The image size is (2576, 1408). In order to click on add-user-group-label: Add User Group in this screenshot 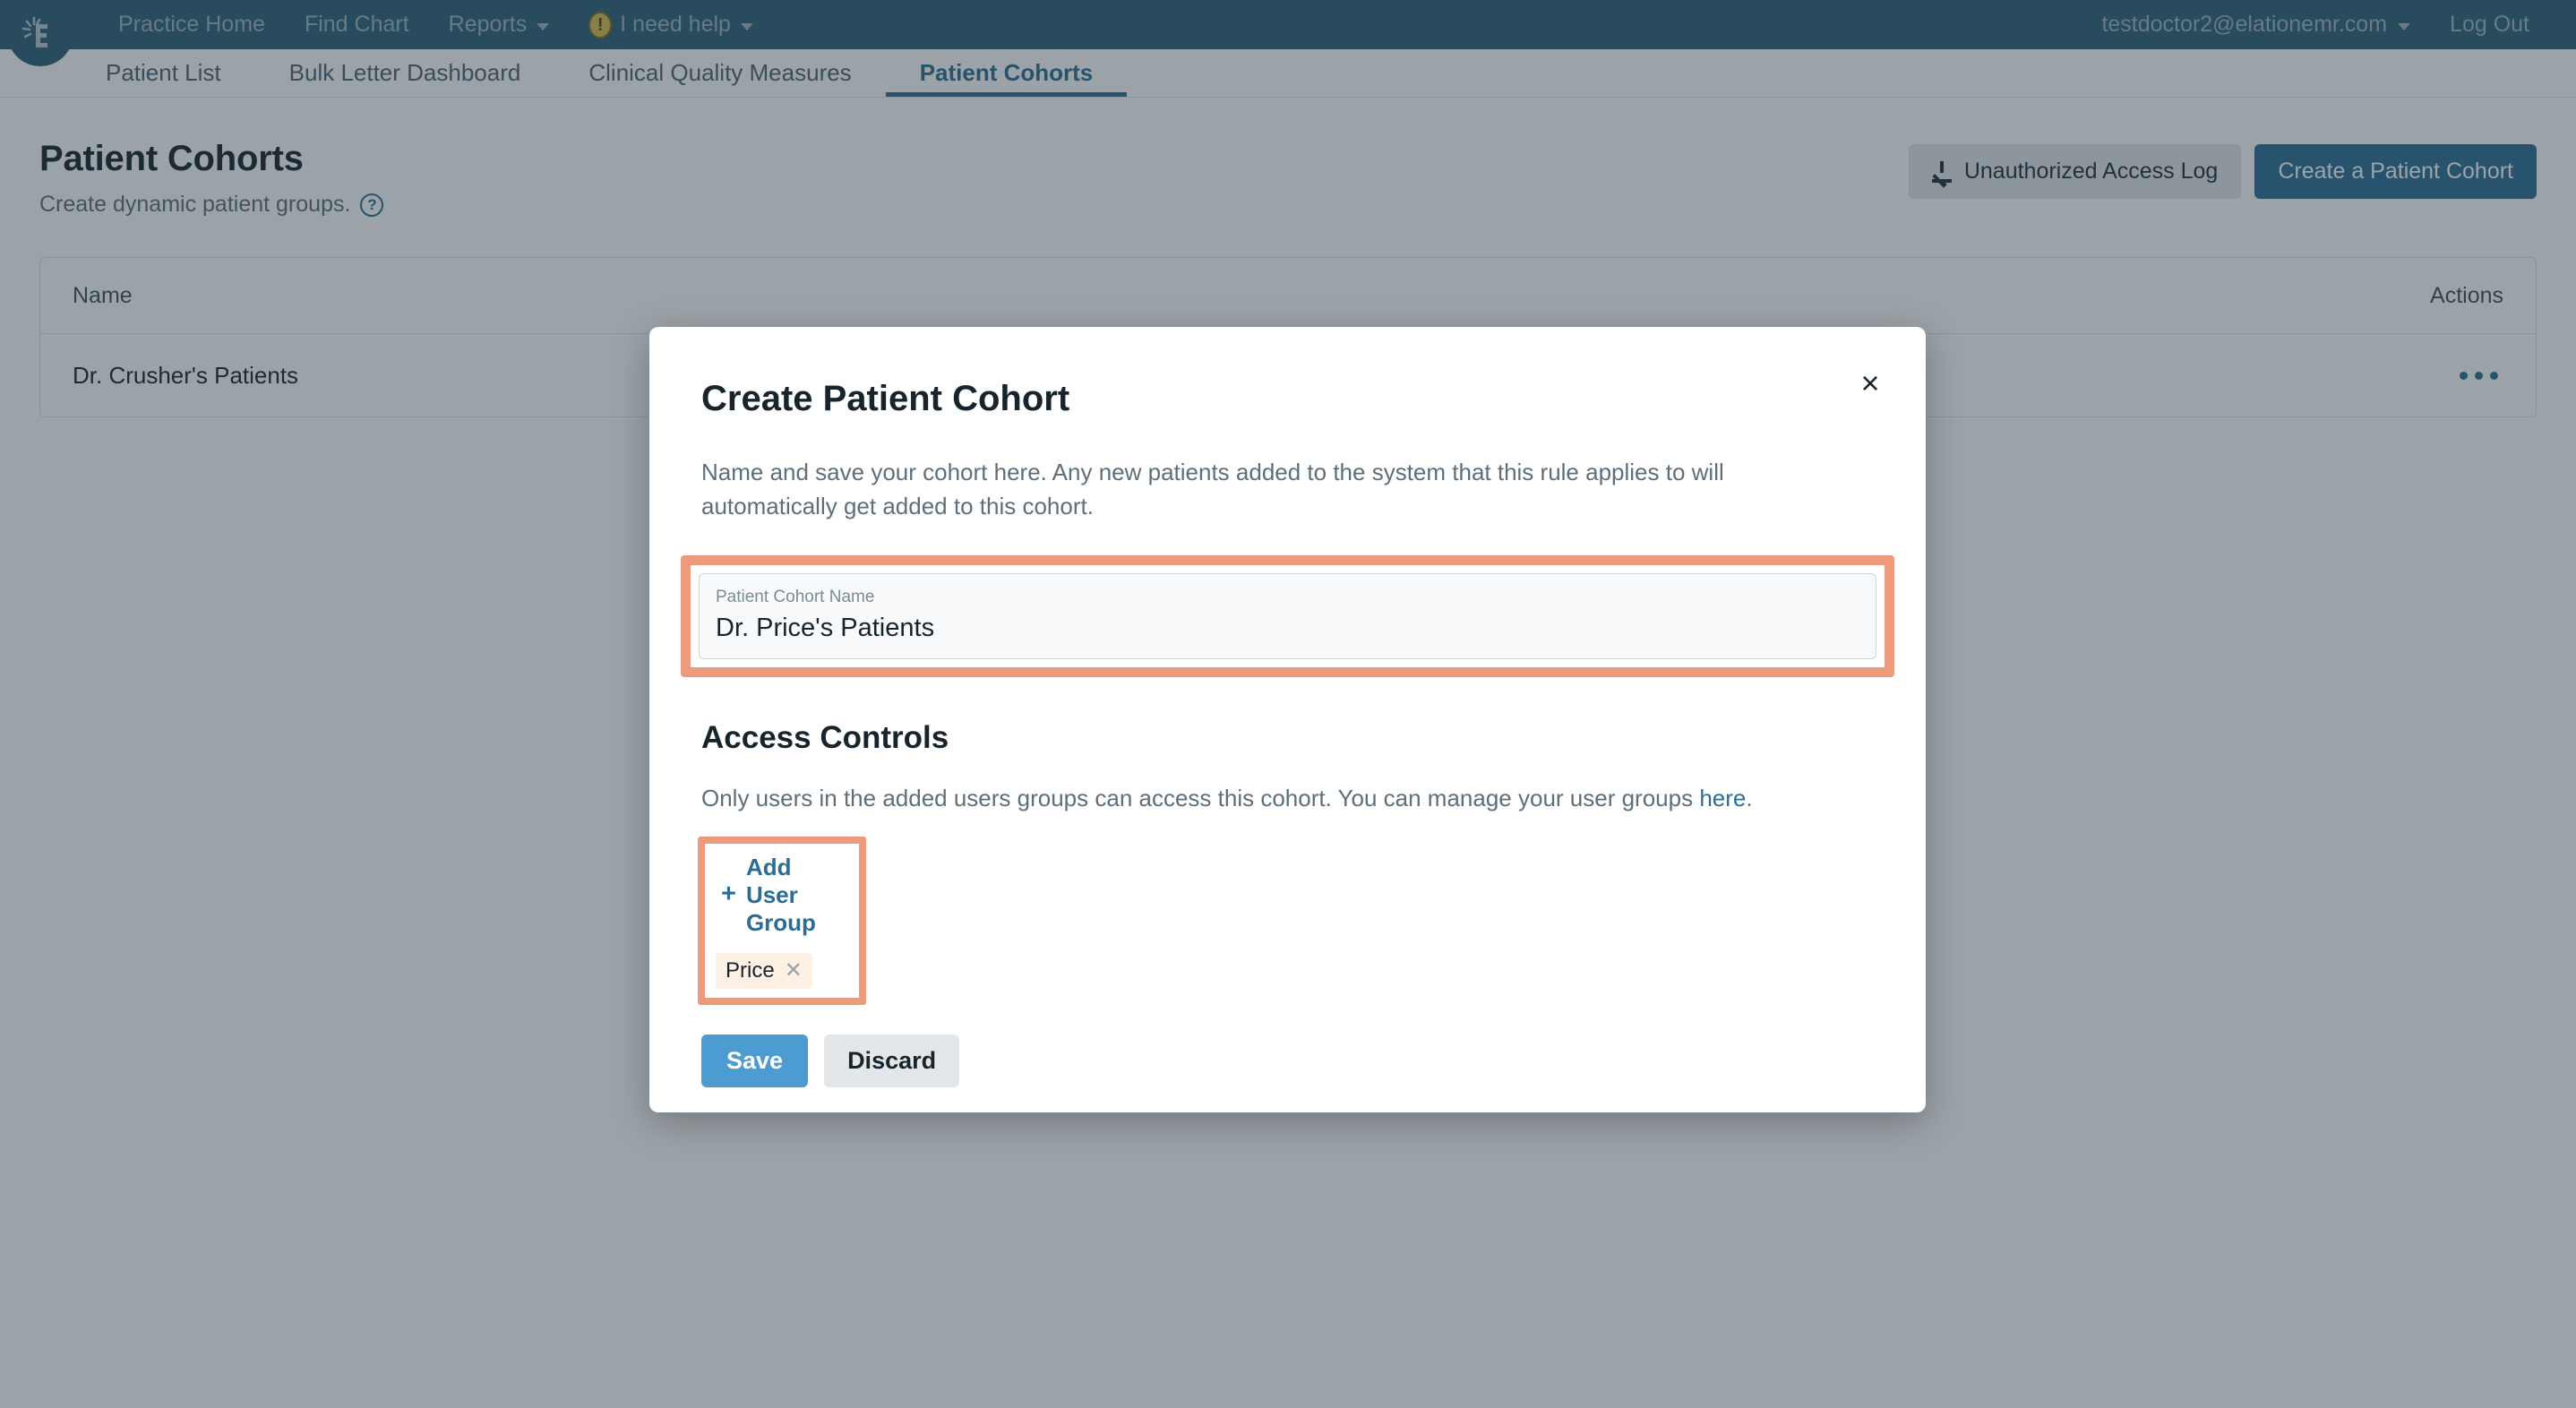, I will do `click(780, 894)`.